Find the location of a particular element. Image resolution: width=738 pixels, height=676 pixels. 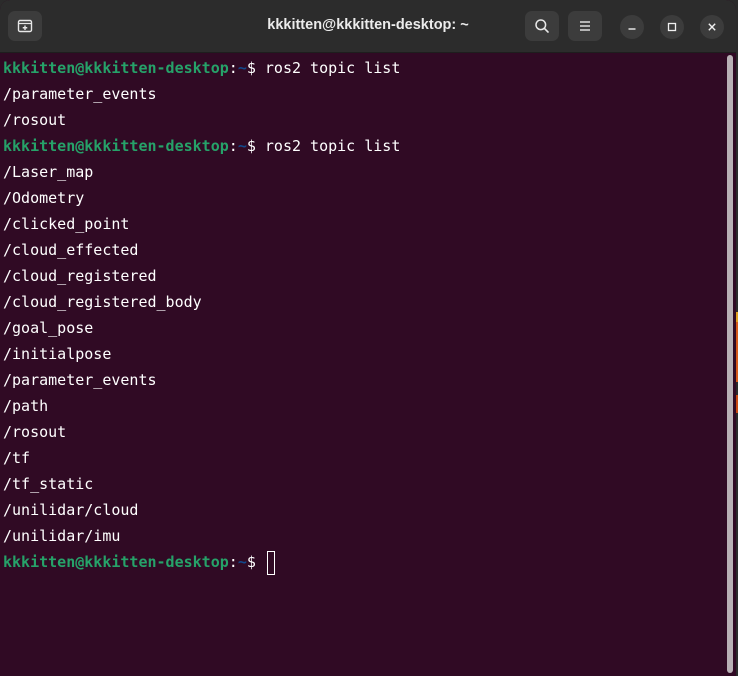

close-button is located at coordinates (712, 27).